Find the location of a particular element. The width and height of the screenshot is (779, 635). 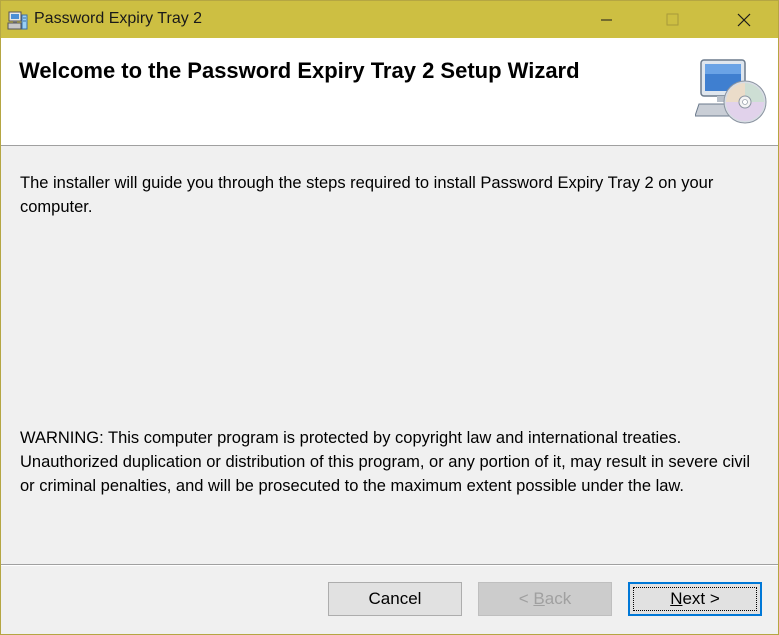

back-button-prefix: < is located at coordinates (526, 598).